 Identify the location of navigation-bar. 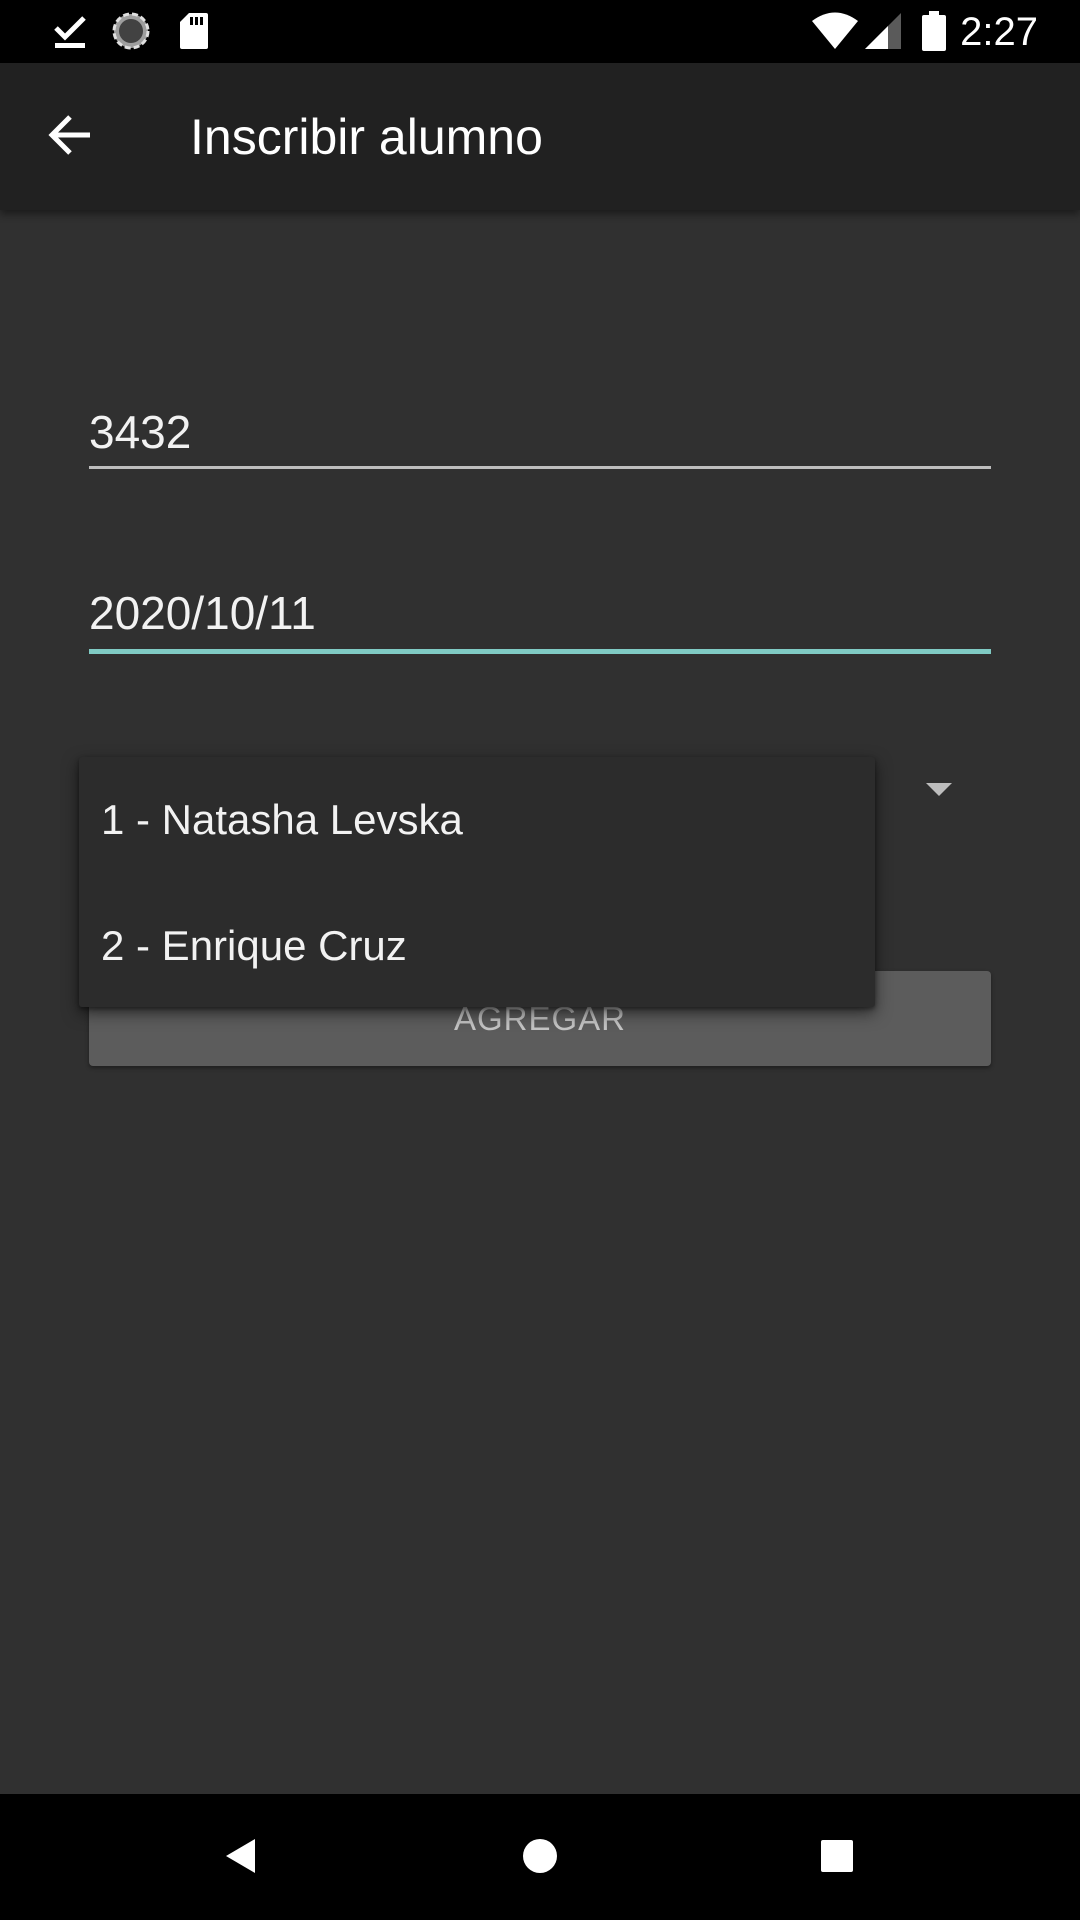
(540, 1857).